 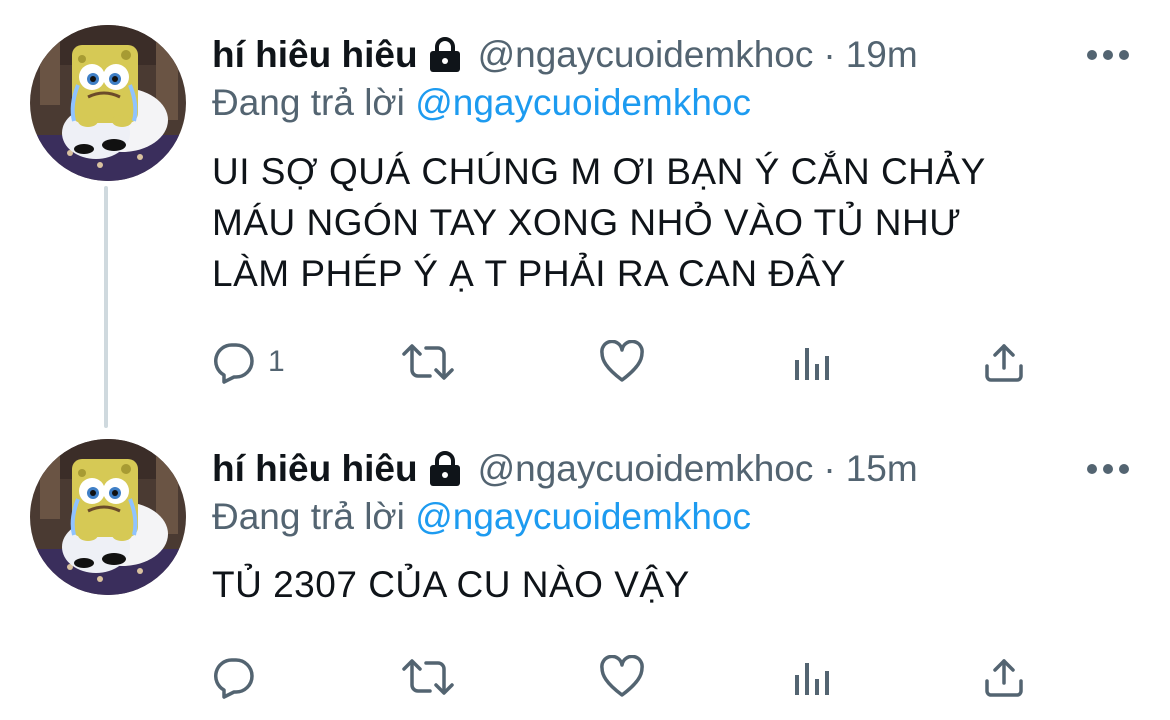 I want to click on reply-button, so click(x=240, y=677).